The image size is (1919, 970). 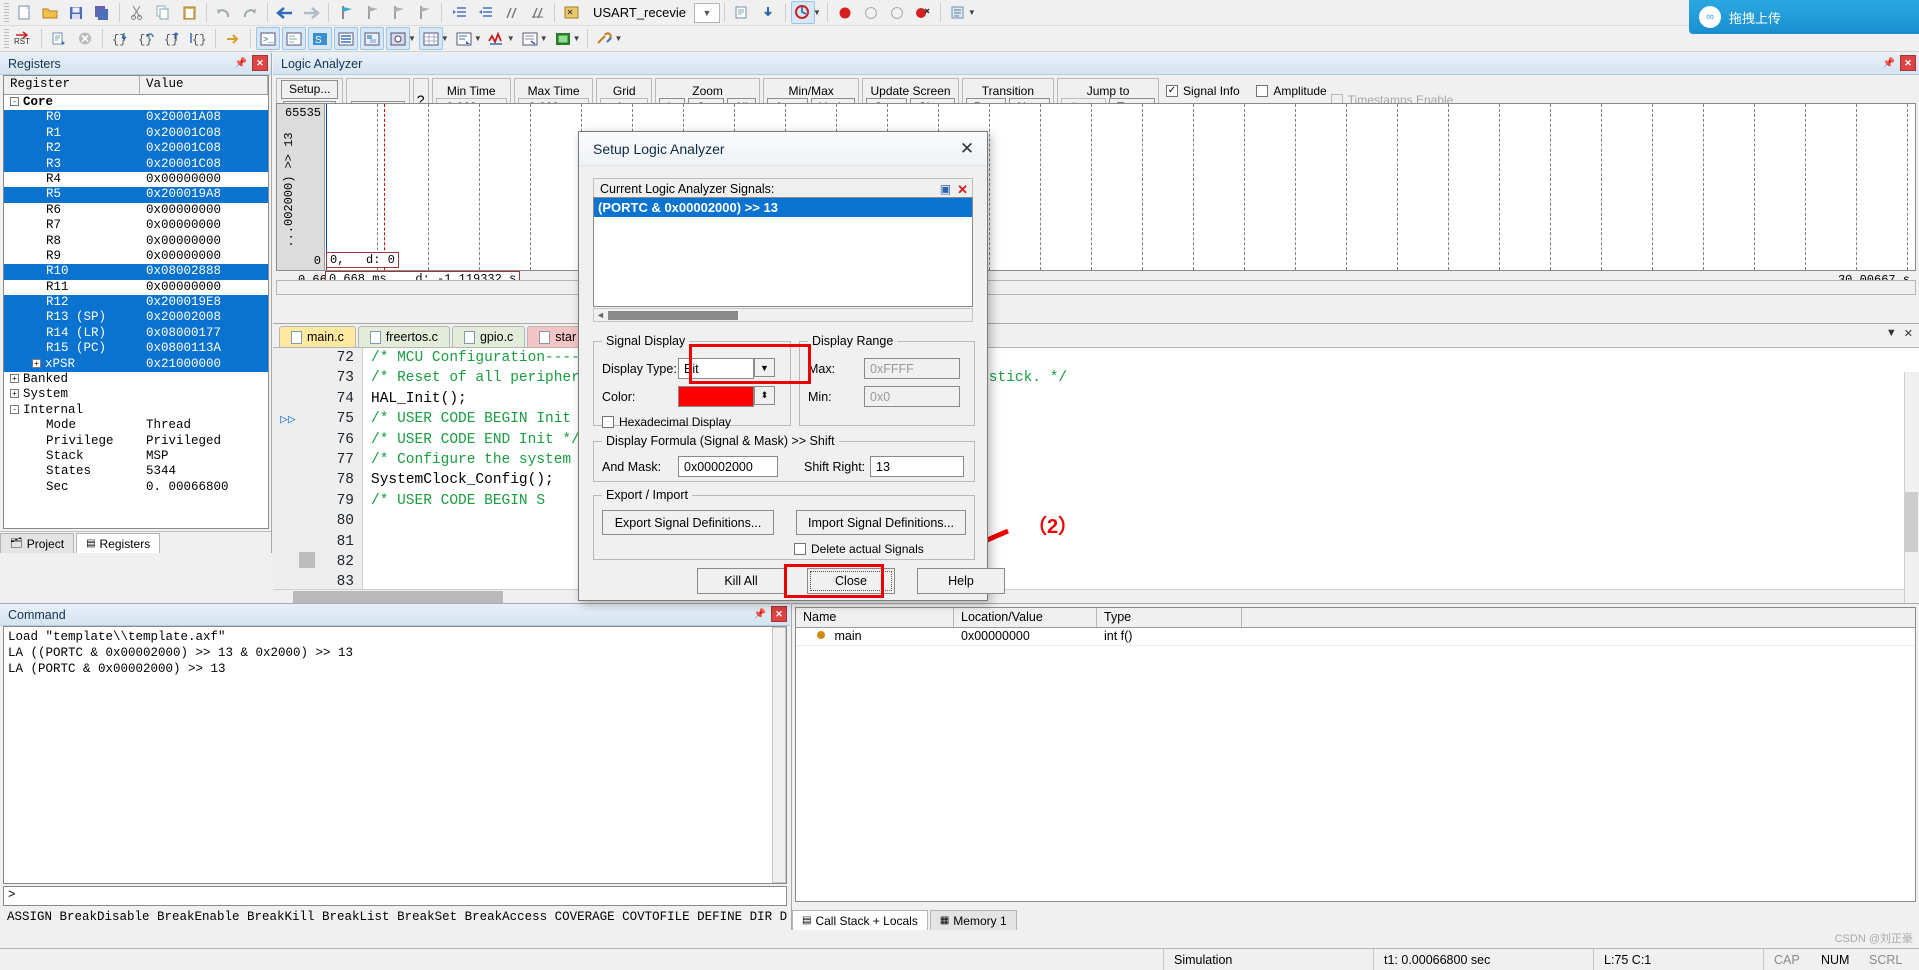 What do you see at coordinates (1096, 187) in the screenshot?
I see `logic-analyzer-plot: 65535 ...002000) >> 13 0 0, d: 0` at bounding box center [1096, 187].